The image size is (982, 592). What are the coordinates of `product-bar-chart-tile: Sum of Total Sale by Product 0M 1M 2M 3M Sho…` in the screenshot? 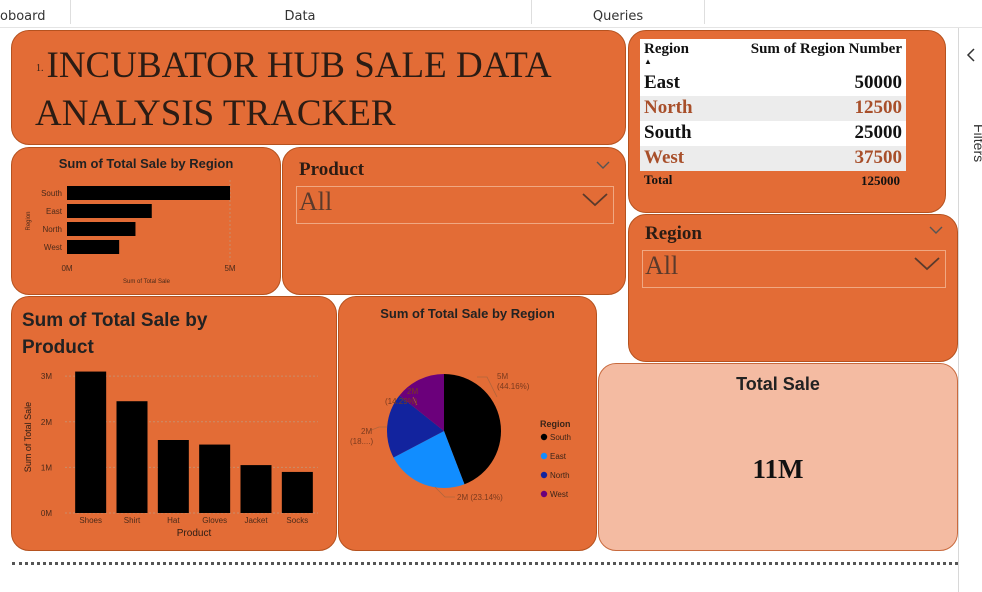 It's located at (174, 423).